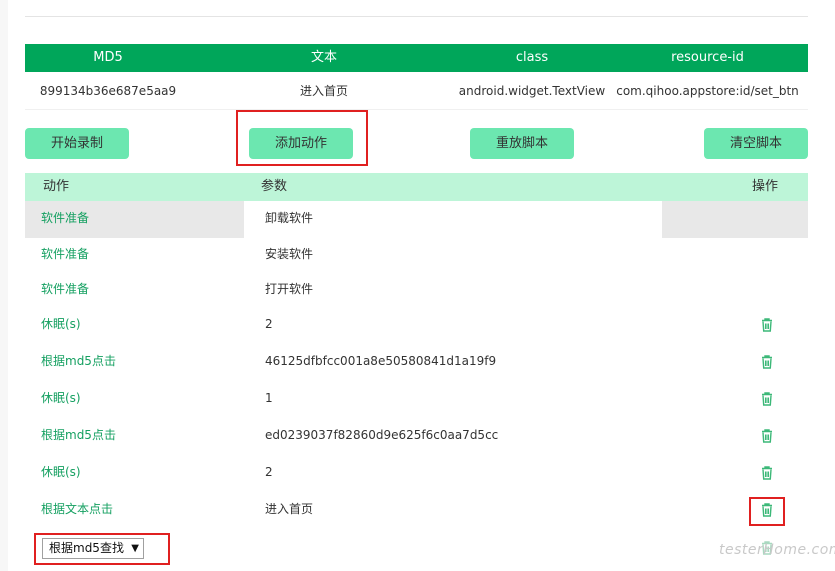  I want to click on row-action: 根据文本点击, so click(77, 509).